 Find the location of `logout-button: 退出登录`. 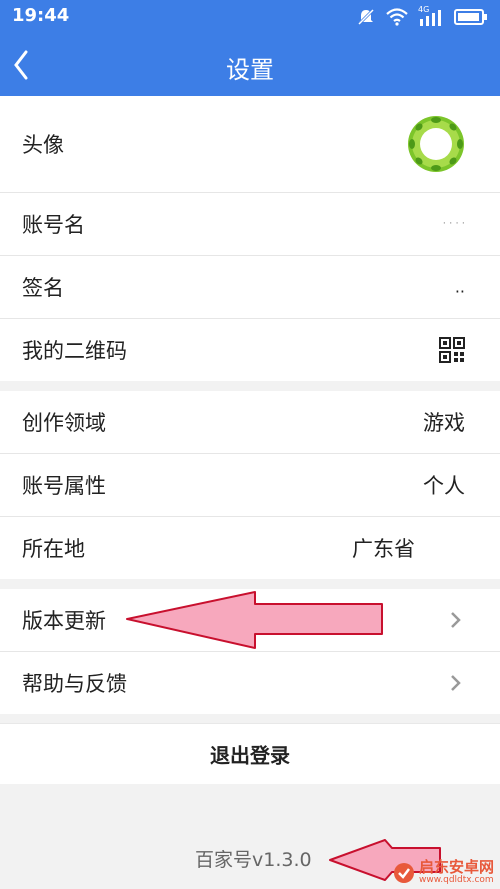

logout-button: 退出登录 is located at coordinates (250, 753).